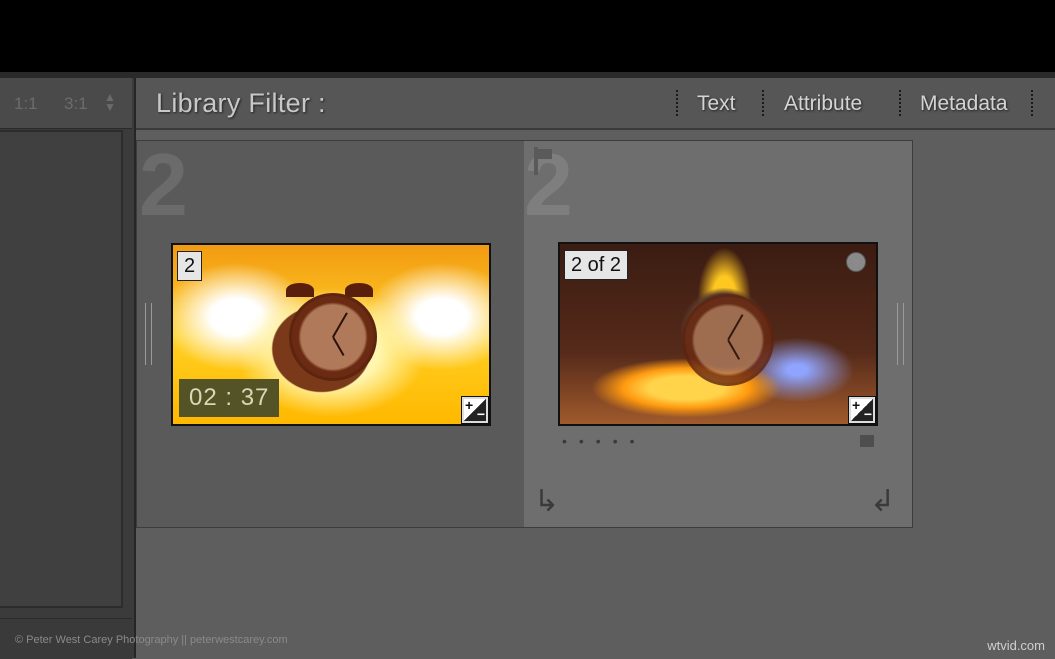 The width and height of the screenshot is (1055, 659). Describe the element at coordinates (823, 104) in the screenshot. I see `filter-attribute-button: Attribute` at that location.